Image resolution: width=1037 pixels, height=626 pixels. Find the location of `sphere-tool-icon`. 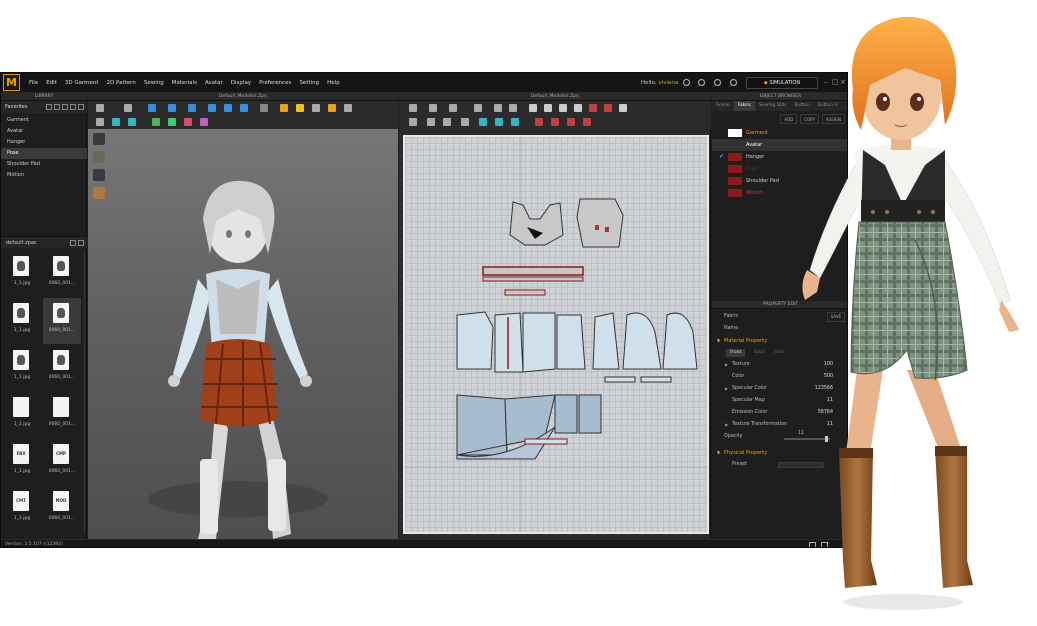

sphere-tool-icon is located at coordinates (300, 108).